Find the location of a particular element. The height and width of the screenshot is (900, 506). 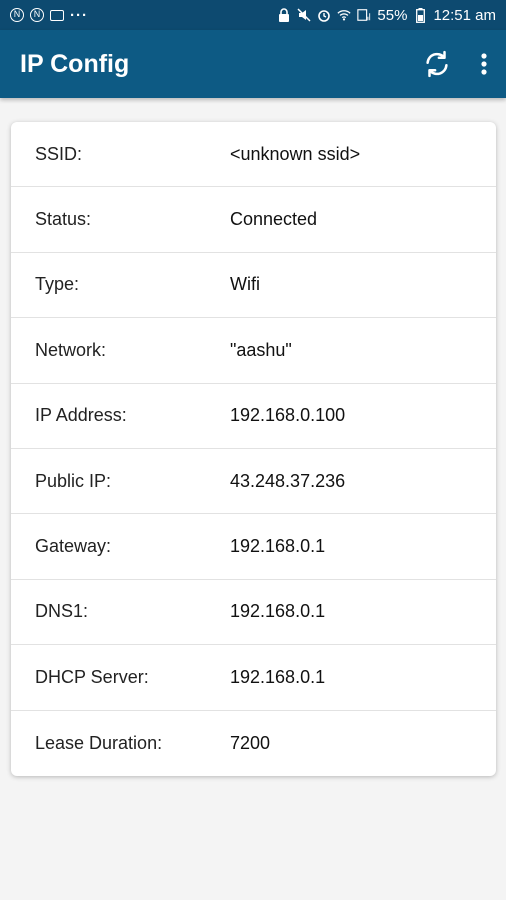

info-label: Gateway: is located at coordinates (73, 546).